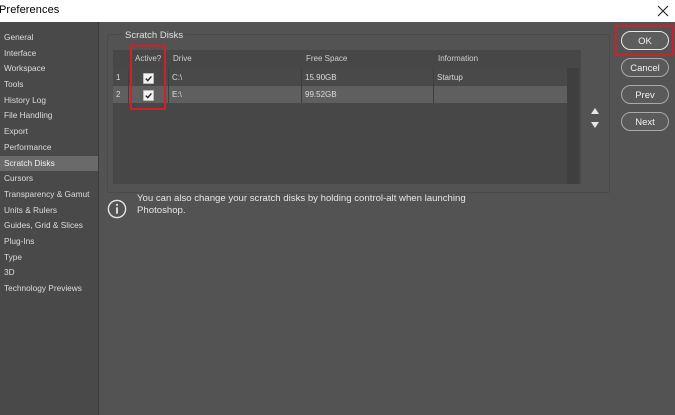 Image resolution: width=675 pixels, height=415 pixels. Describe the element at coordinates (49, 258) in the screenshot. I see `sidebar-item-type: Type` at that location.